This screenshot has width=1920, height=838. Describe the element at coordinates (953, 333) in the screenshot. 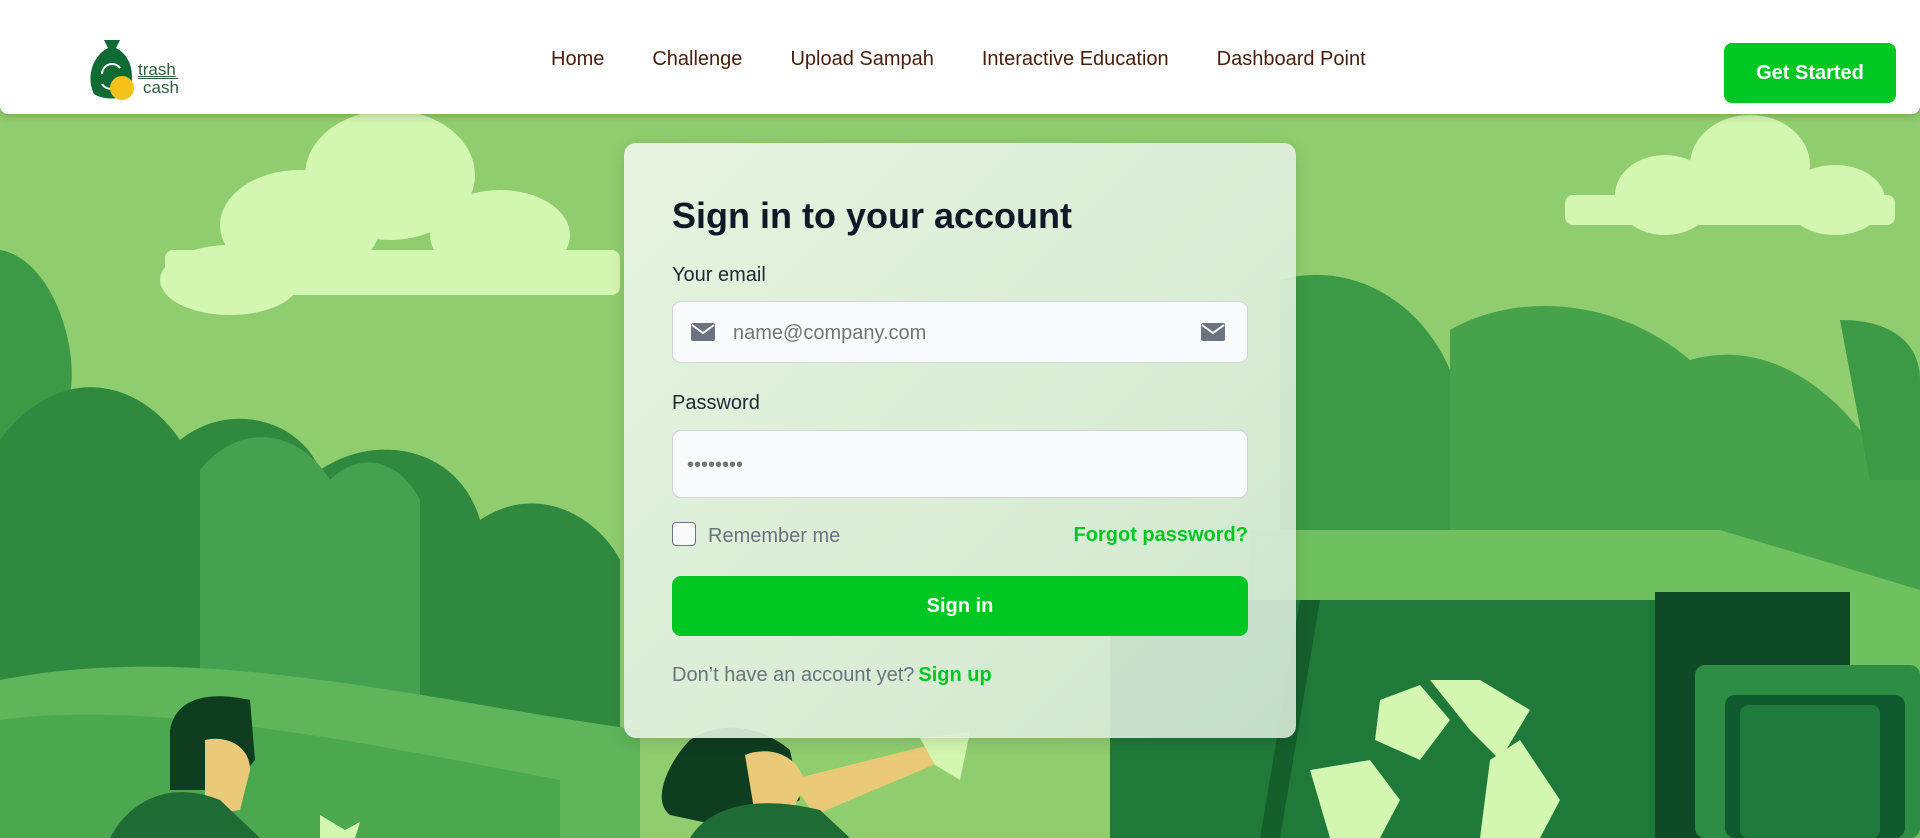

I see `email-input` at that location.